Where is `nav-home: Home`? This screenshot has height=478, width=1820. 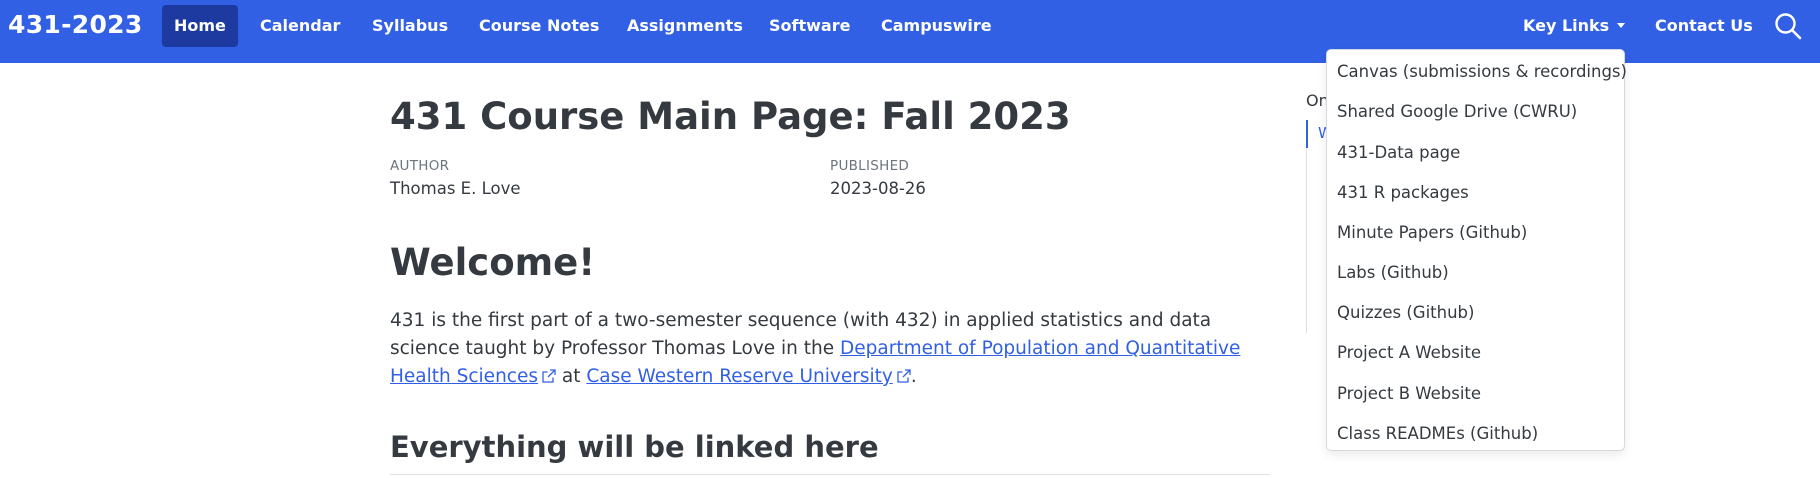
nav-home: Home is located at coordinates (200, 26).